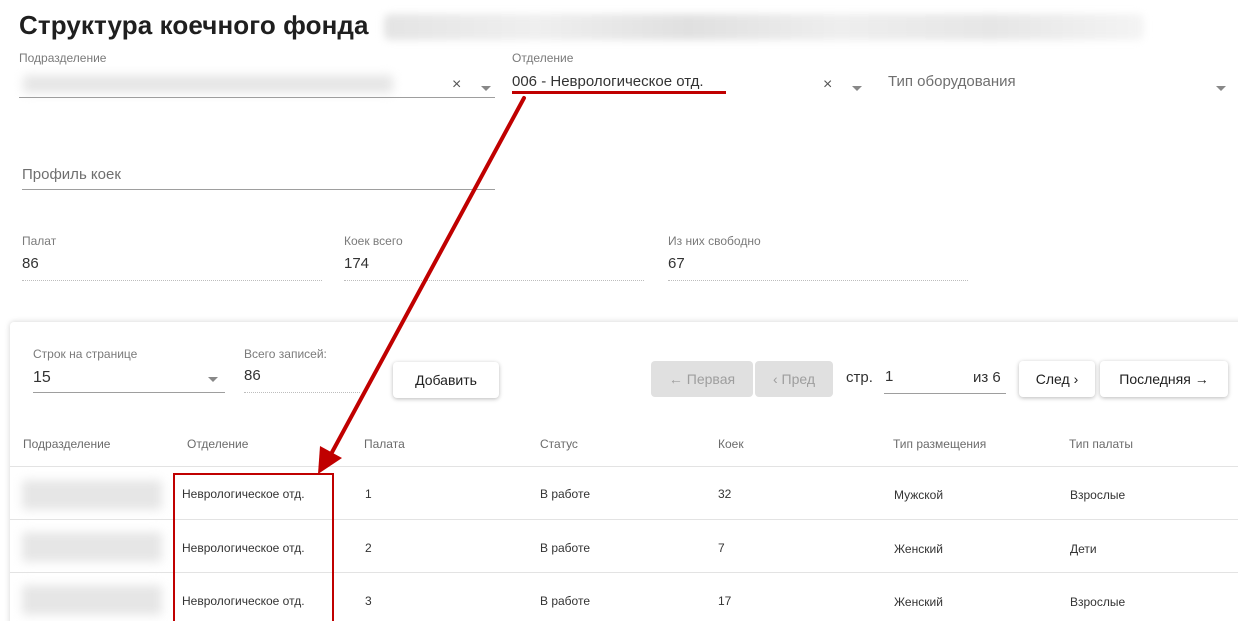  What do you see at coordinates (258, 171) in the screenshot?
I see `bed-profile-select: Профиль коек` at bounding box center [258, 171].